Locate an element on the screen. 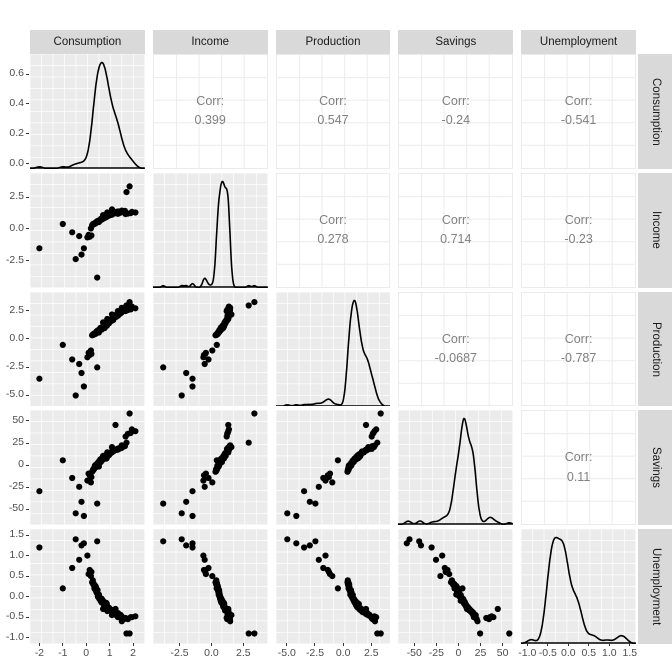  corr-panel-income-production: Corr: 0.278 is located at coordinates (333, 230).